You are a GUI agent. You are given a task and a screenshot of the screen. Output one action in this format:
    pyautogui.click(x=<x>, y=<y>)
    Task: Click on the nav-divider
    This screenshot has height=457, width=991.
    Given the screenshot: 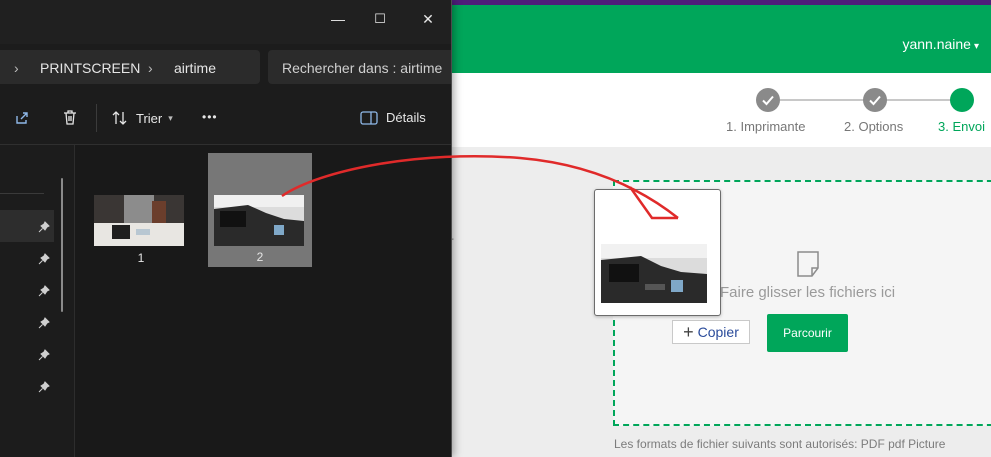 What is the action you would take?
    pyautogui.click(x=22, y=193)
    